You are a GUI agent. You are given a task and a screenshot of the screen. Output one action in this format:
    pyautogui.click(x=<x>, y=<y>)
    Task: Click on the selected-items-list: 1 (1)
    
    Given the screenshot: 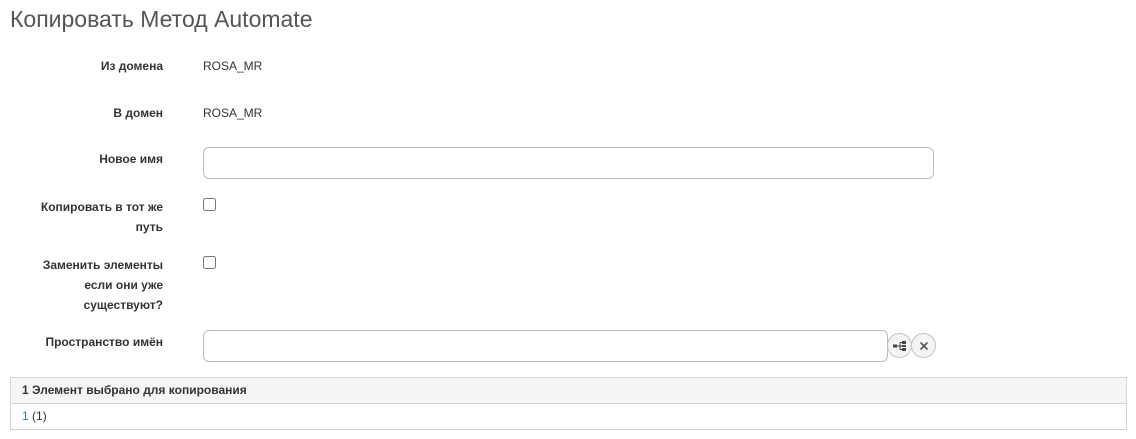 What is the action you would take?
    pyautogui.click(x=568, y=416)
    